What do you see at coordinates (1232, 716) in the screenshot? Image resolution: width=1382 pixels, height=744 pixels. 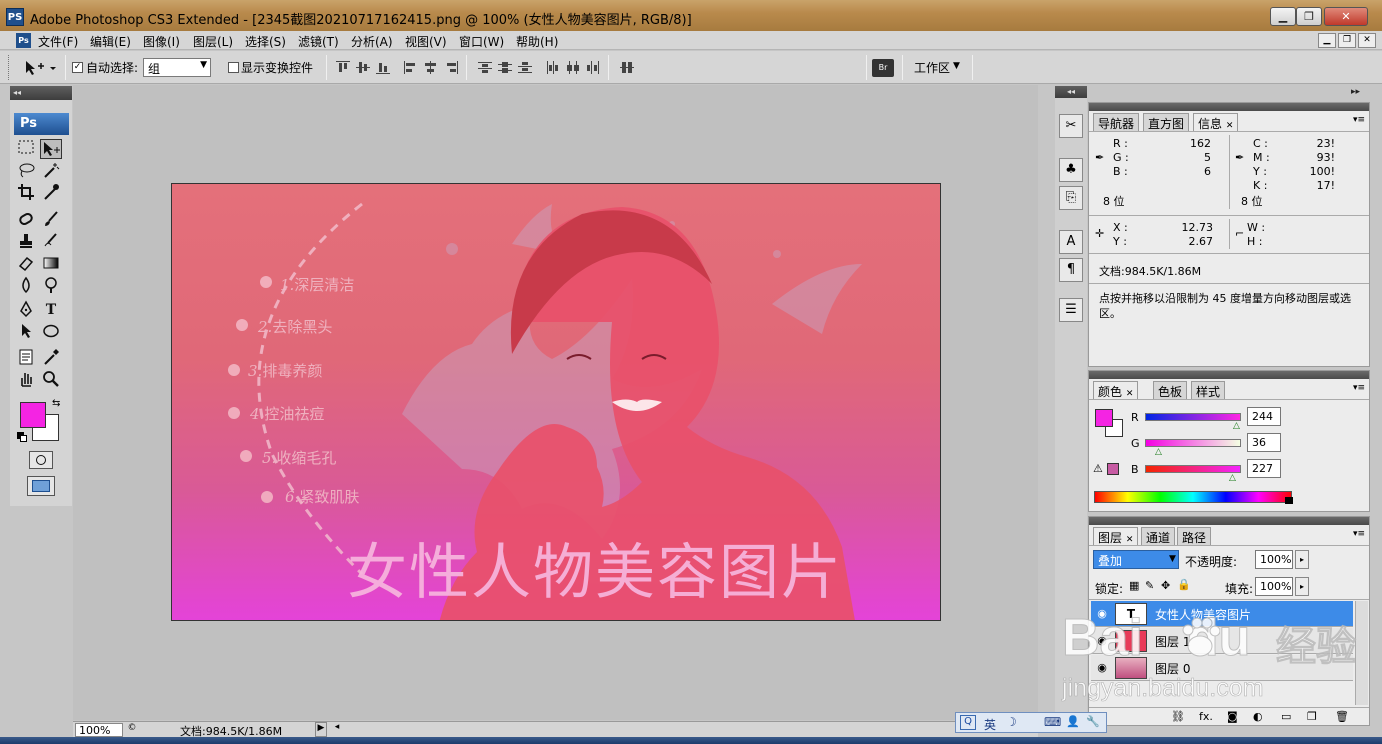 I see `add-mask-icon: ◙` at bounding box center [1232, 716].